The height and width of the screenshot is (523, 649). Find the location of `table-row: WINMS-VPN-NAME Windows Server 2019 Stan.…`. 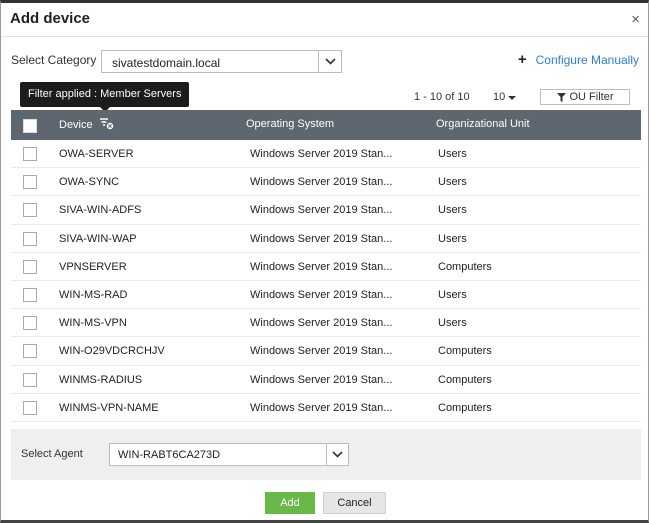

table-row: WINMS-VPN-NAME Windows Server 2019 Stan.… is located at coordinates (326, 408).